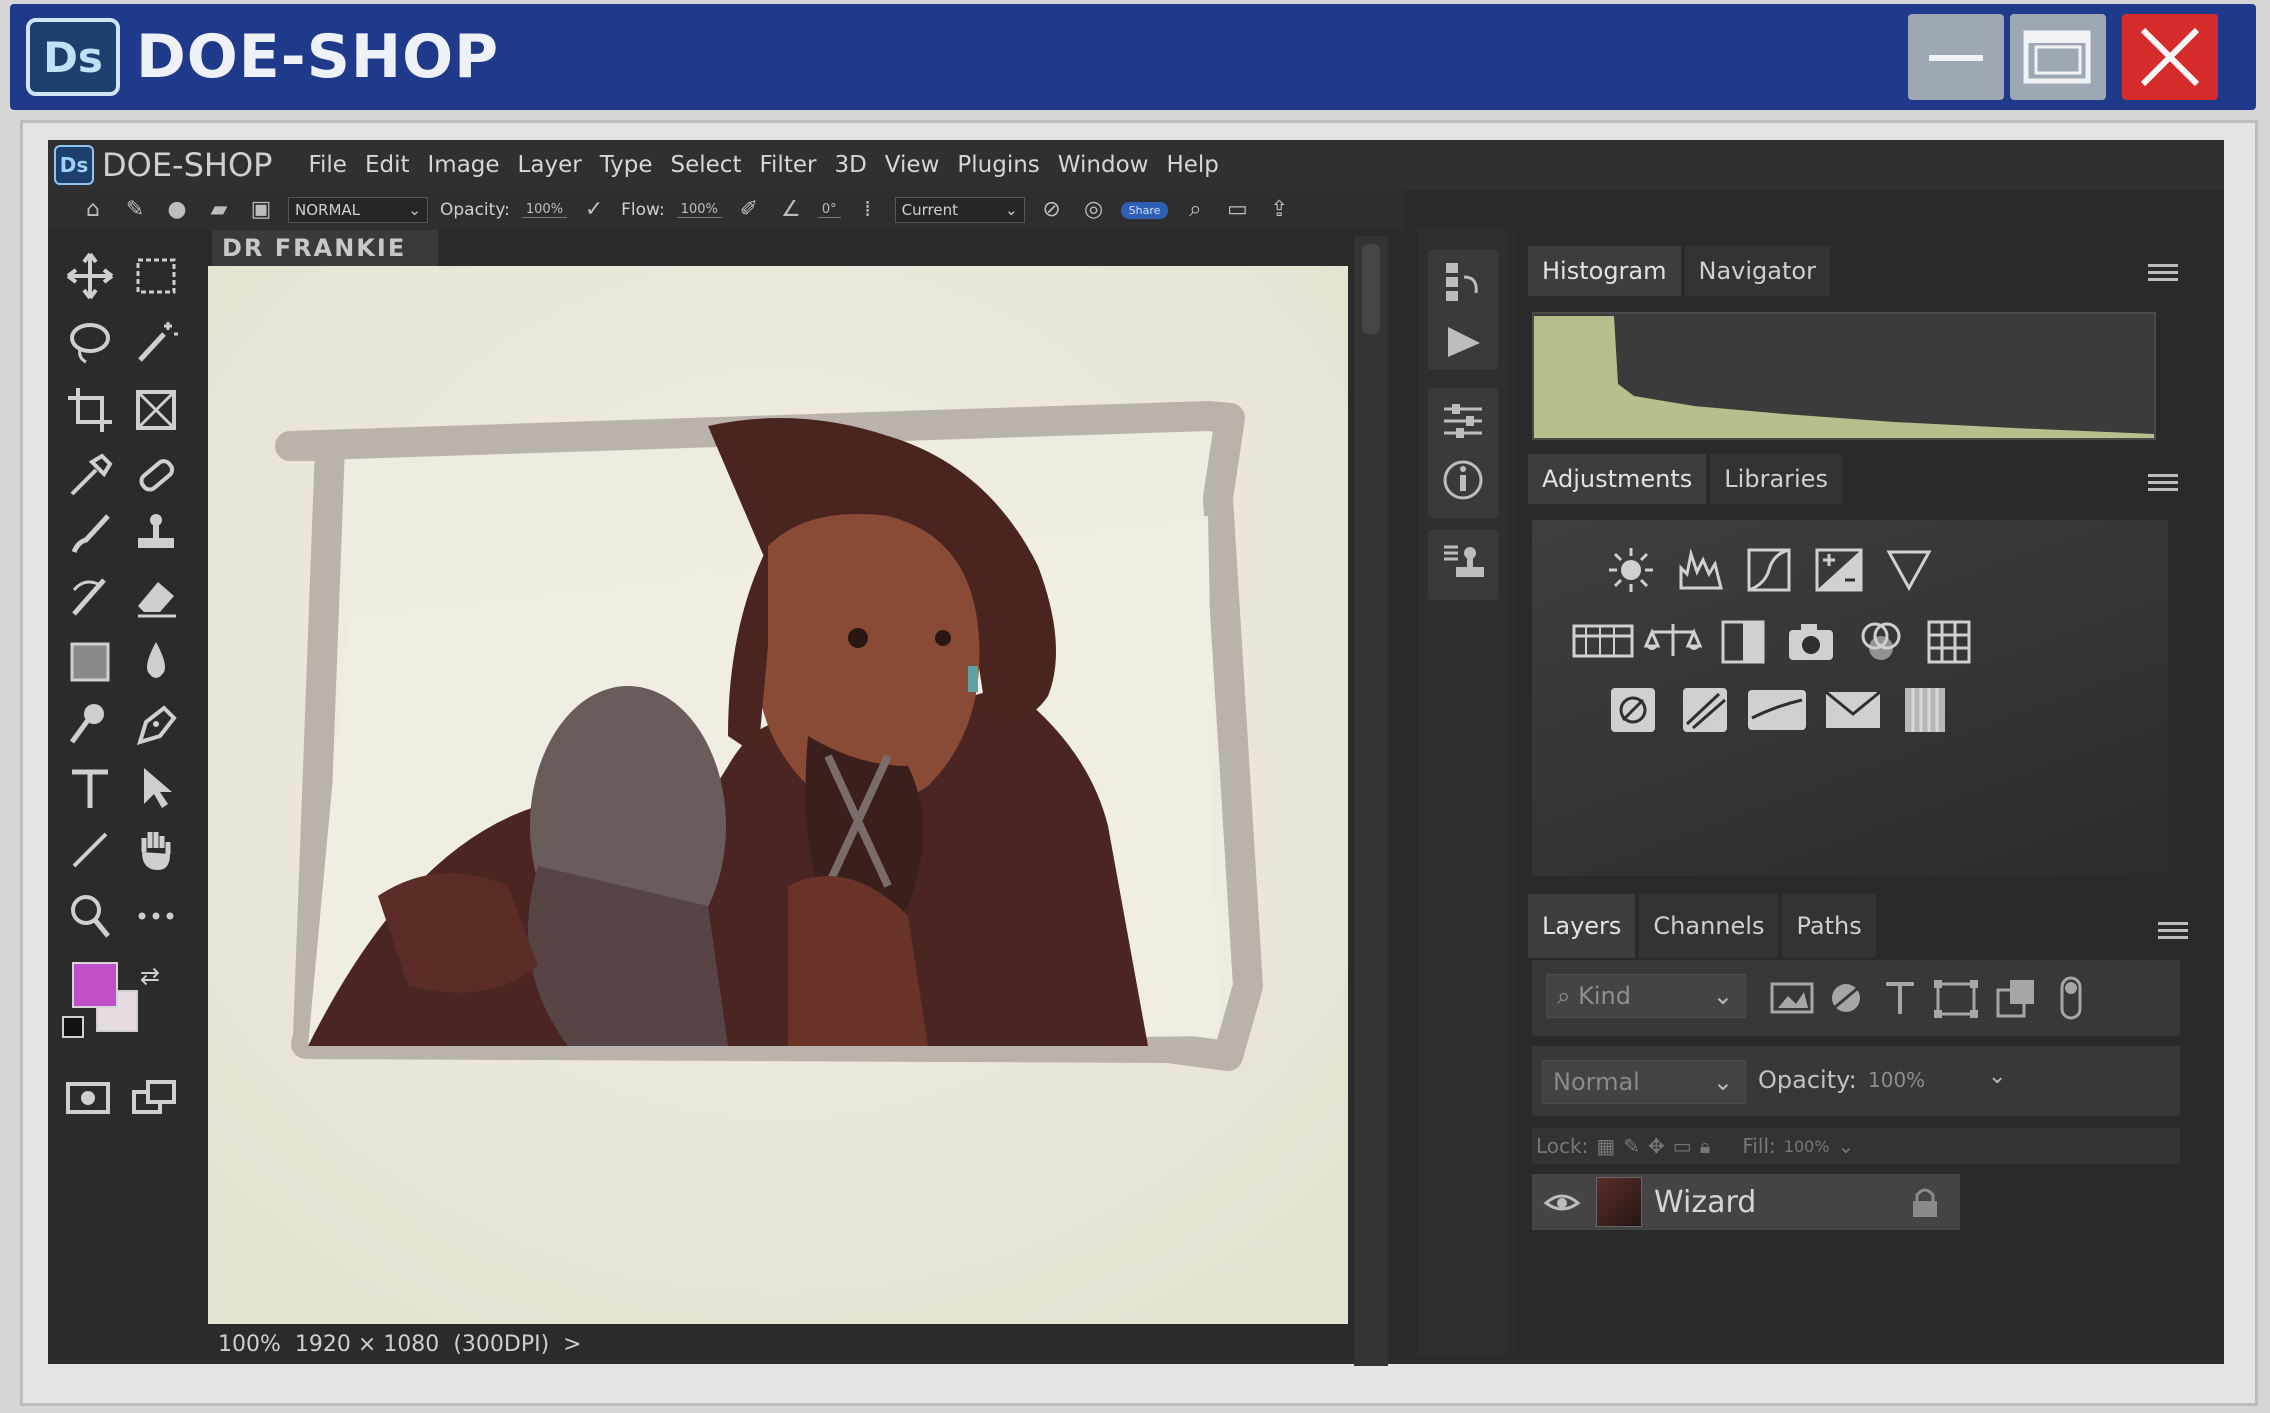 Image resolution: width=2270 pixels, height=1413 pixels. I want to click on brush-tool, so click(90, 534).